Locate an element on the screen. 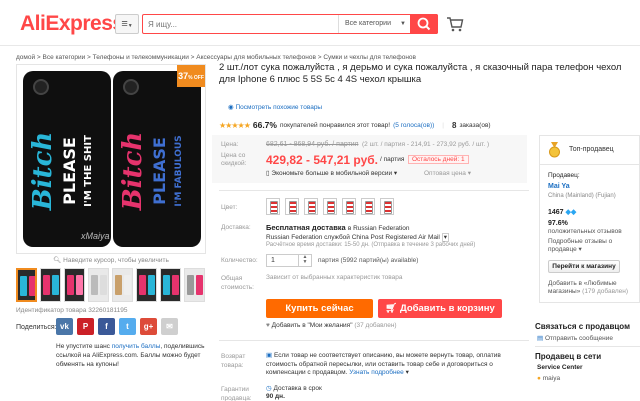  pinterest-icon: P is located at coordinates (85, 326).